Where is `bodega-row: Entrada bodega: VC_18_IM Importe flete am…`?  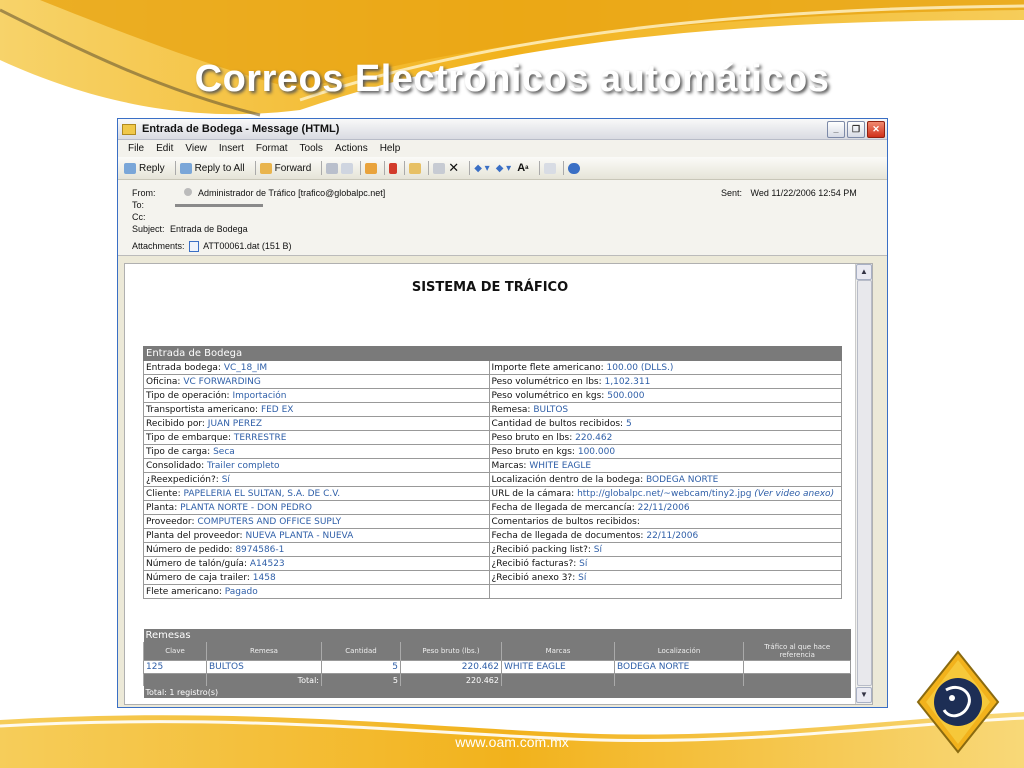 bodega-row: Entrada bodega: VC_18_IM Importe flete am… is located at coordinates (492, 367).